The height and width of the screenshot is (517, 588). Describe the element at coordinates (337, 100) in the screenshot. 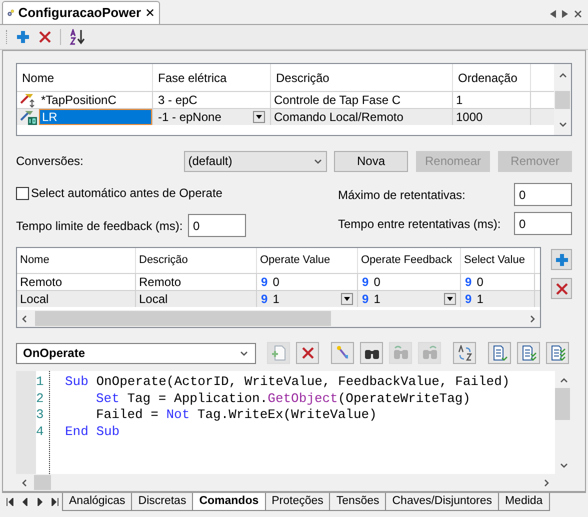

I see `description-cell-text: Controle de Tap Fase C` at that location.